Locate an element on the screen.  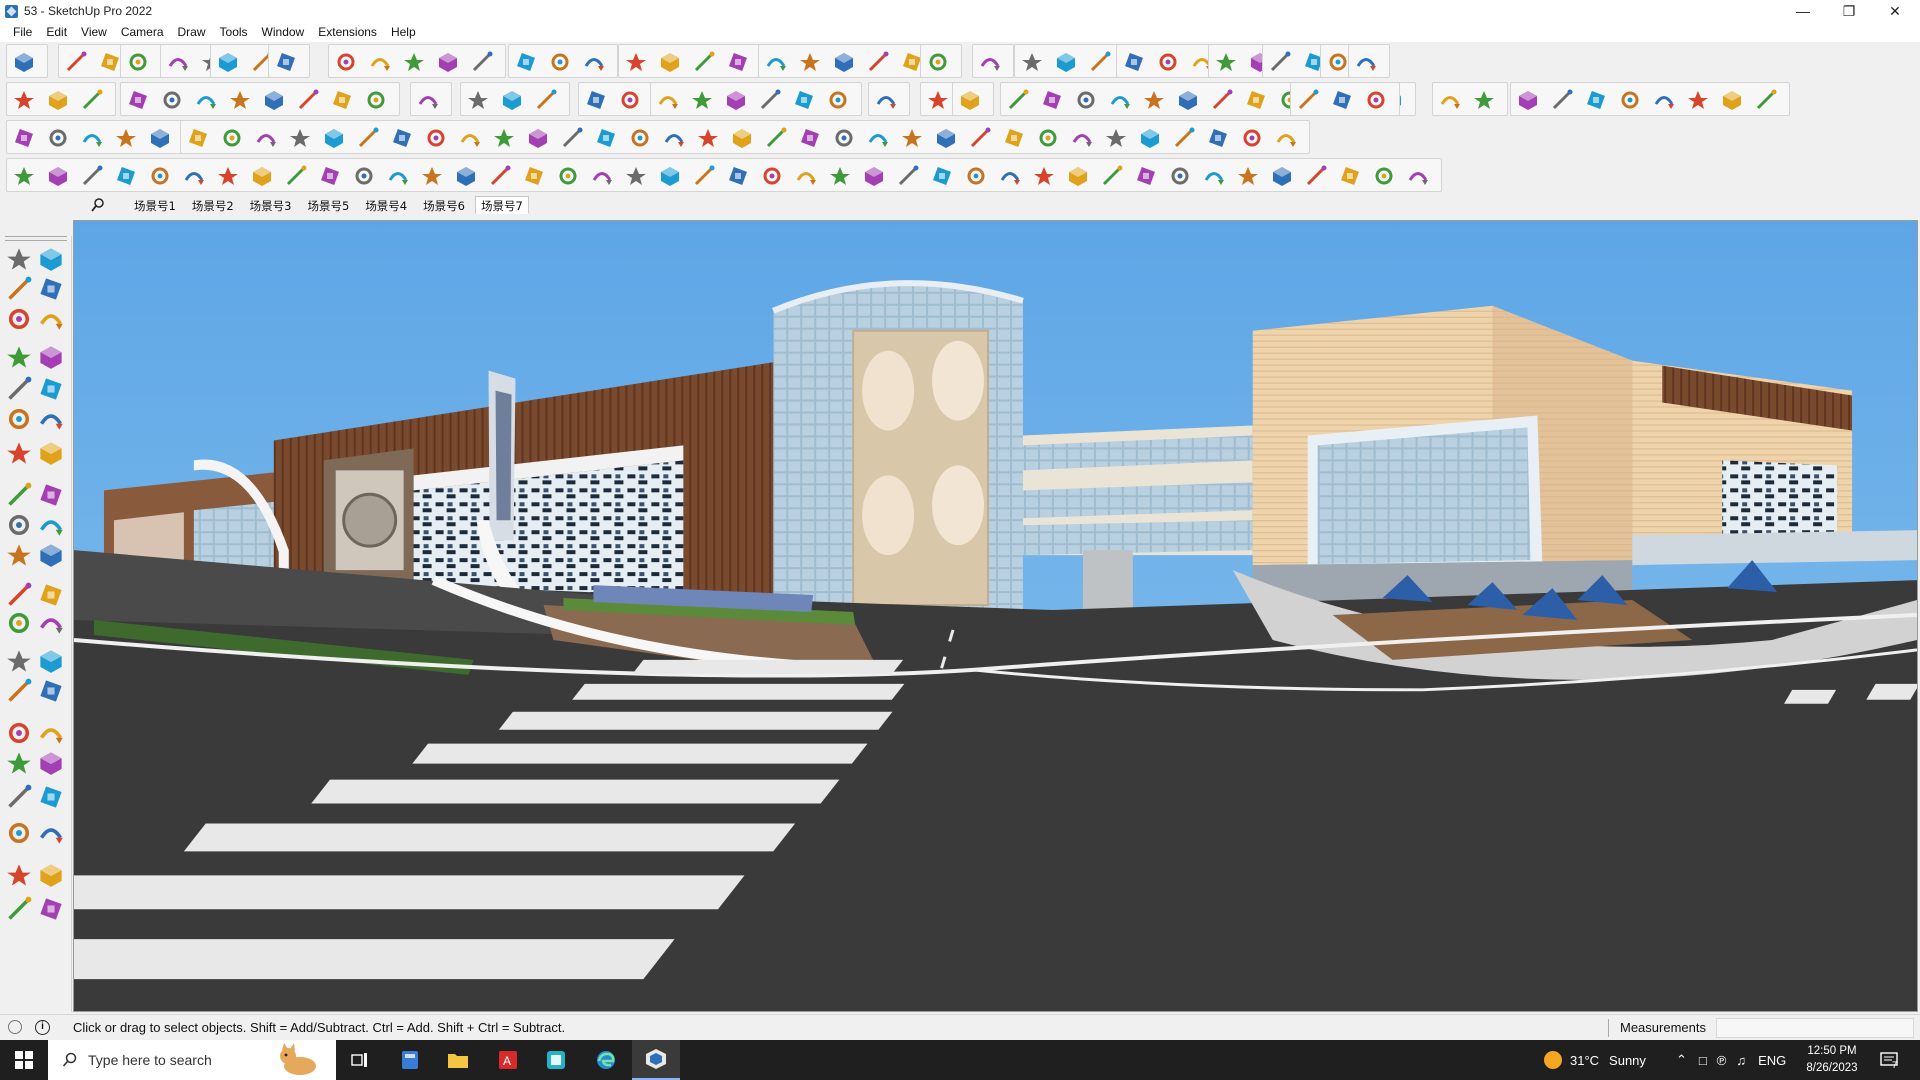
weather-widget: 31°C Sunny is located at coordinates (1595, 1060).